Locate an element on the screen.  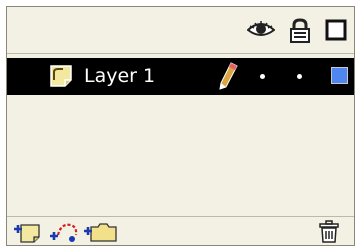
layers-footer is located at coordinates (180, 230).